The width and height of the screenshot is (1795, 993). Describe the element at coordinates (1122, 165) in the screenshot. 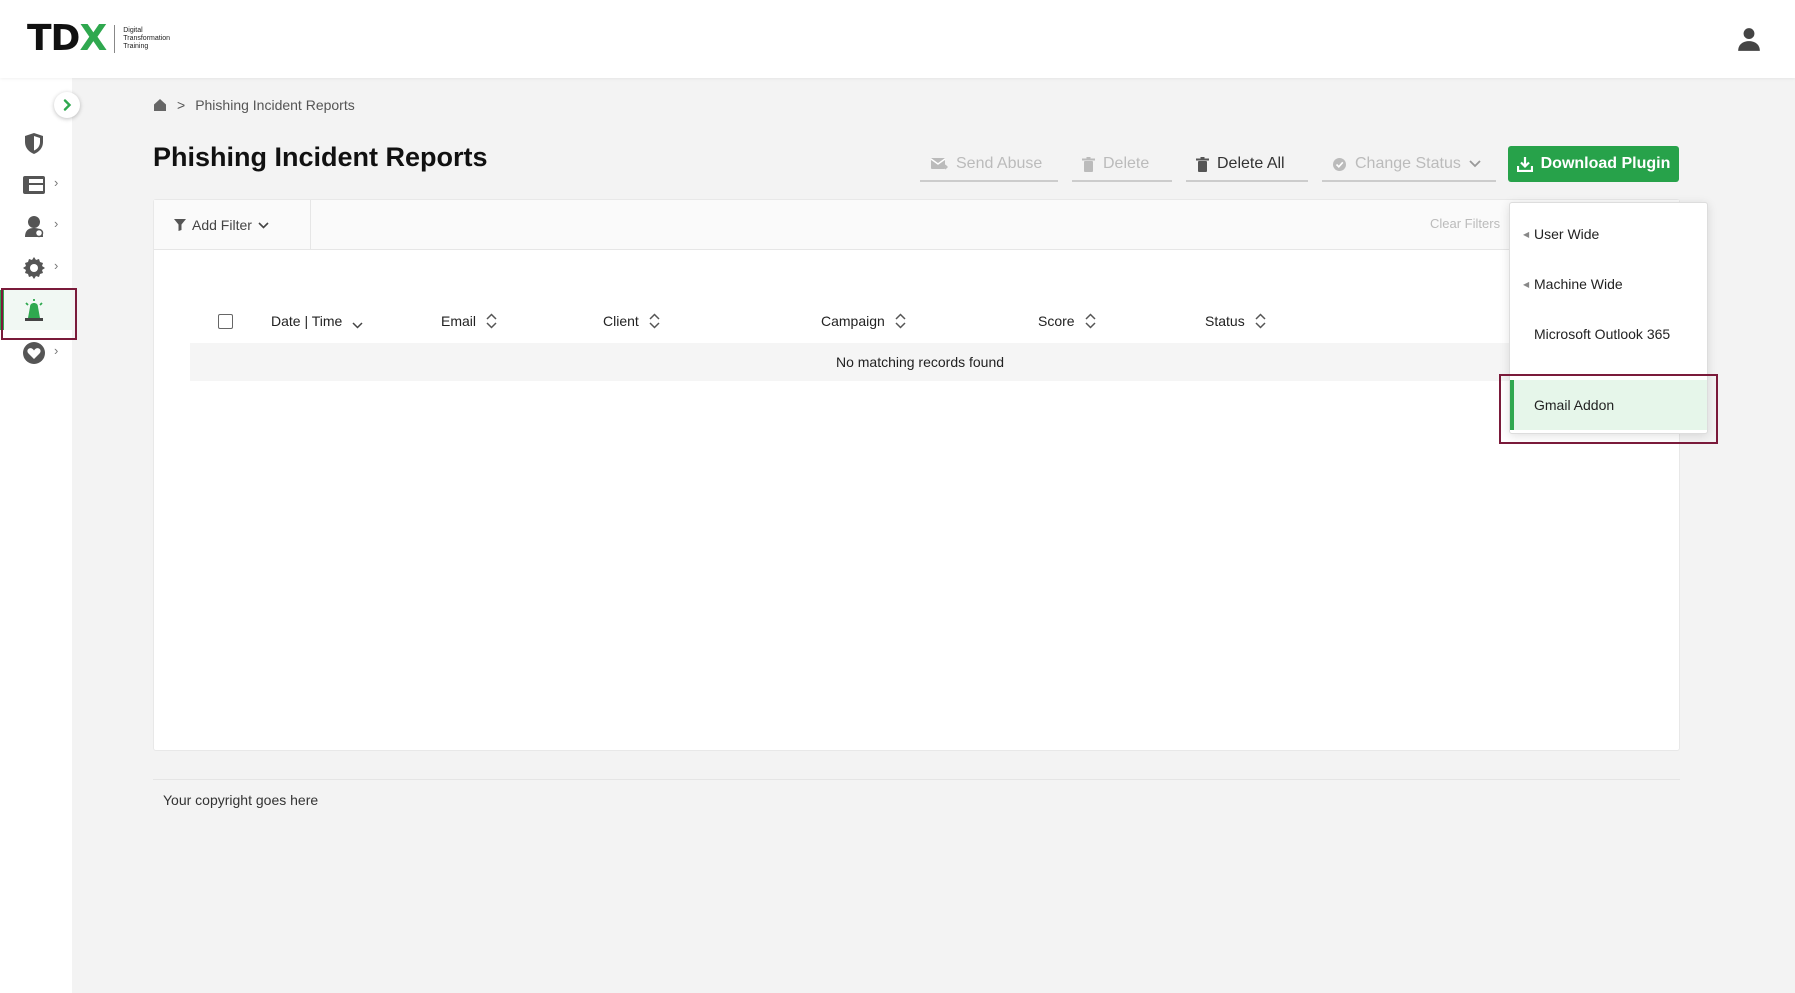

I see `delete-button: Delete` at that location.